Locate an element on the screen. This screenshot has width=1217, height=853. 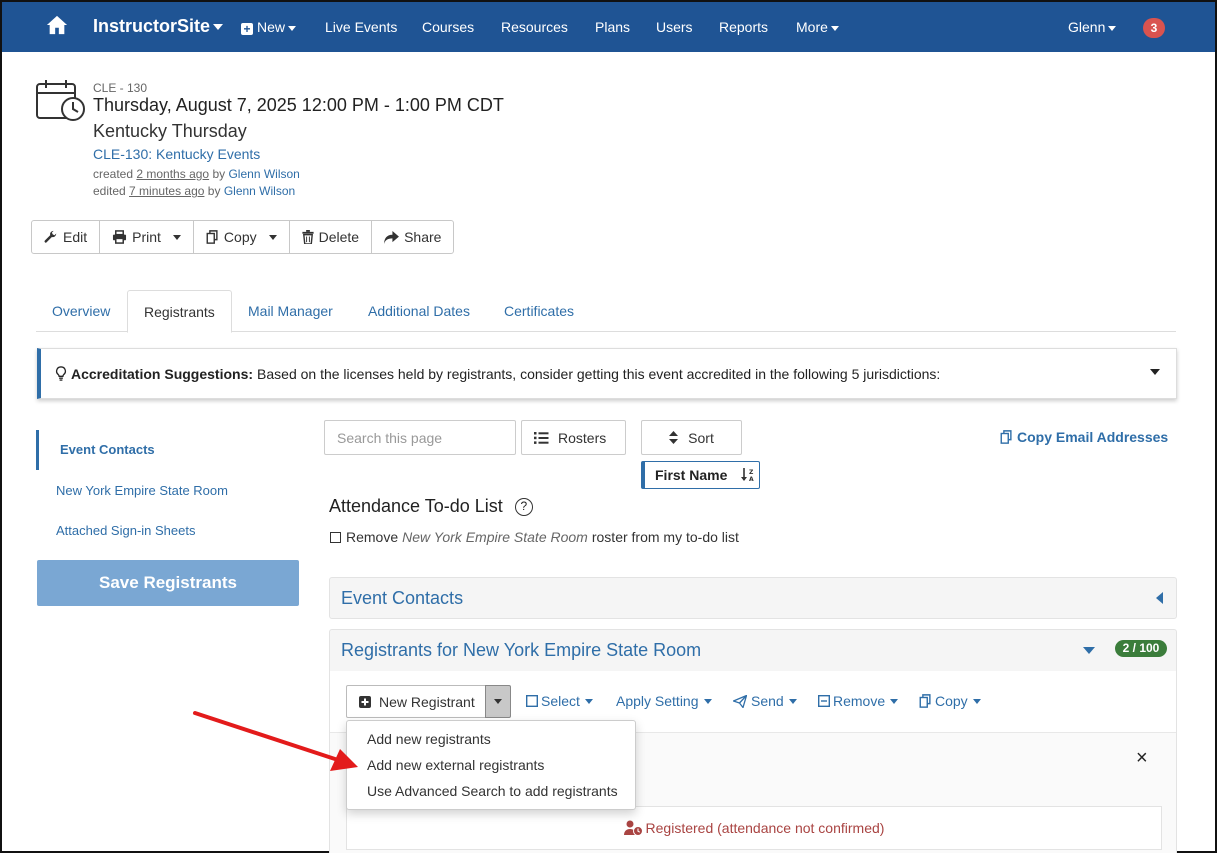
close-icon: × is located at coordinates (1142, 758).